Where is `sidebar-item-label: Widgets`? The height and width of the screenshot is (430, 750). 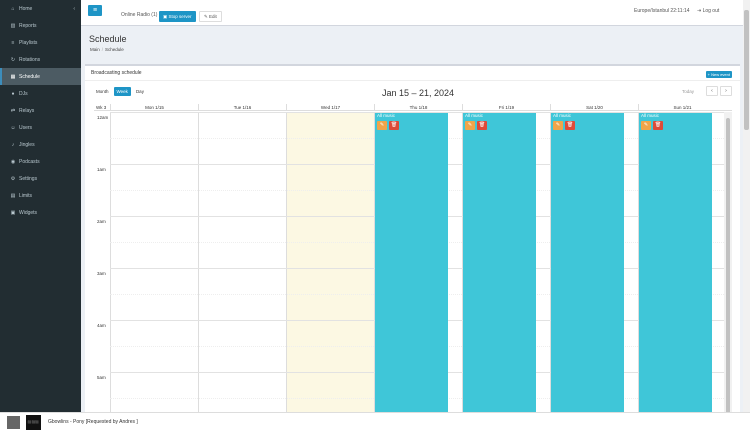
sidebar-item-label: Widgets is located at coordinates (28, 212).